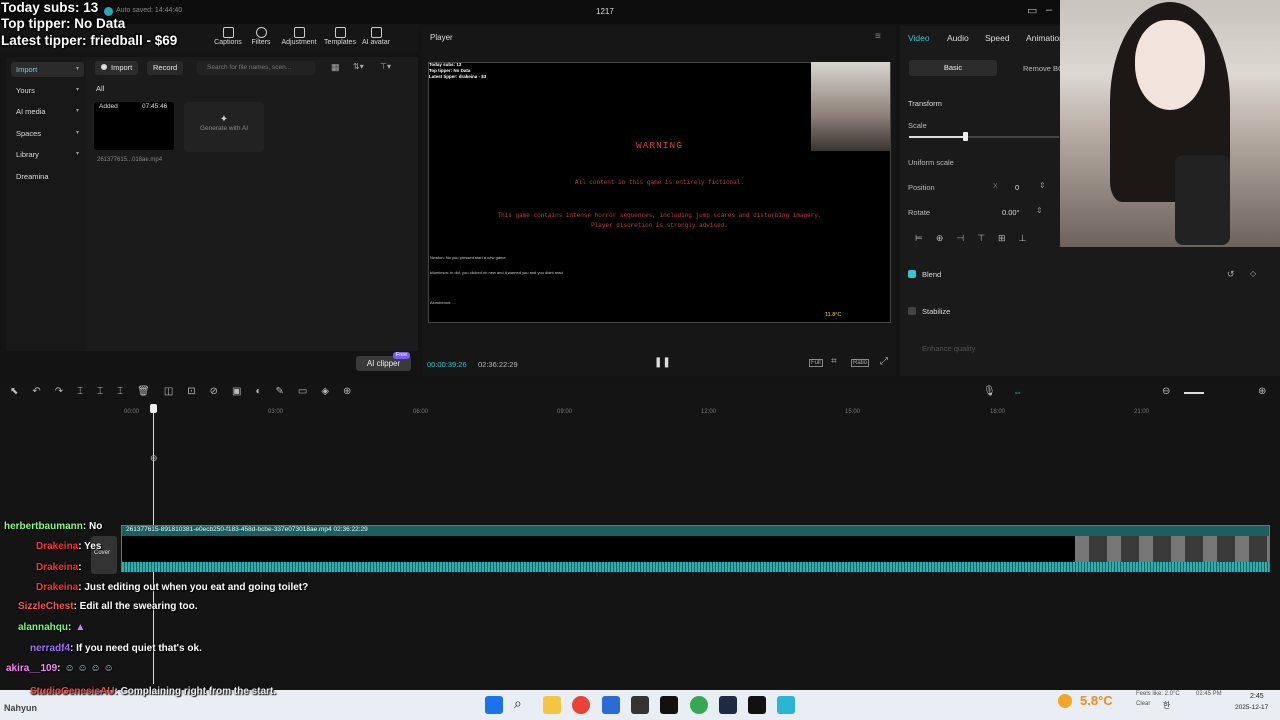  What do you see at coordinates (376, 36) in the screenshot?
I see `tab-ai-avatar: AI avatar` at bounding box center [376, 36].